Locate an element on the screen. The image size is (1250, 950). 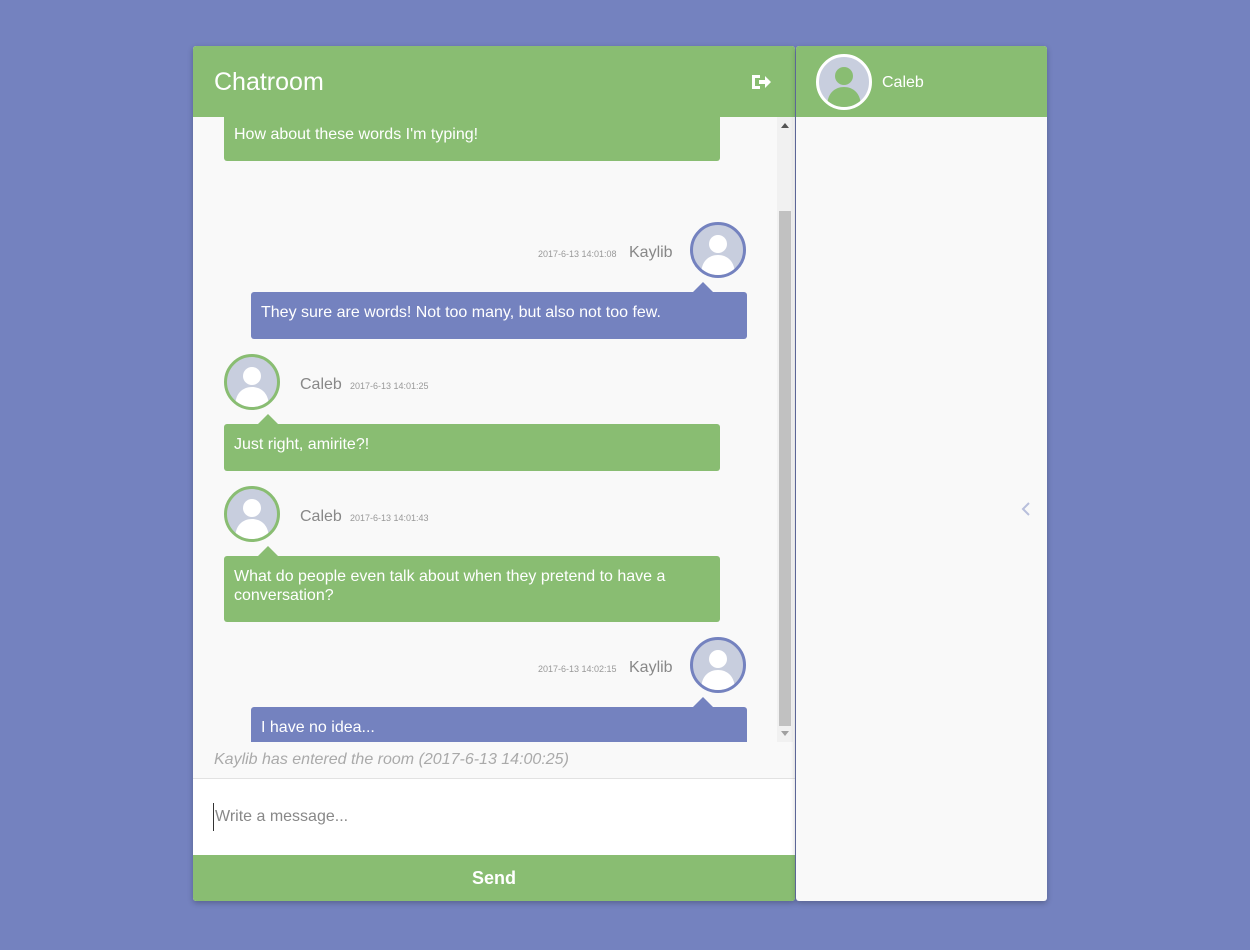
scroll-down-arrow-icon is located at coordinates (785, 733).